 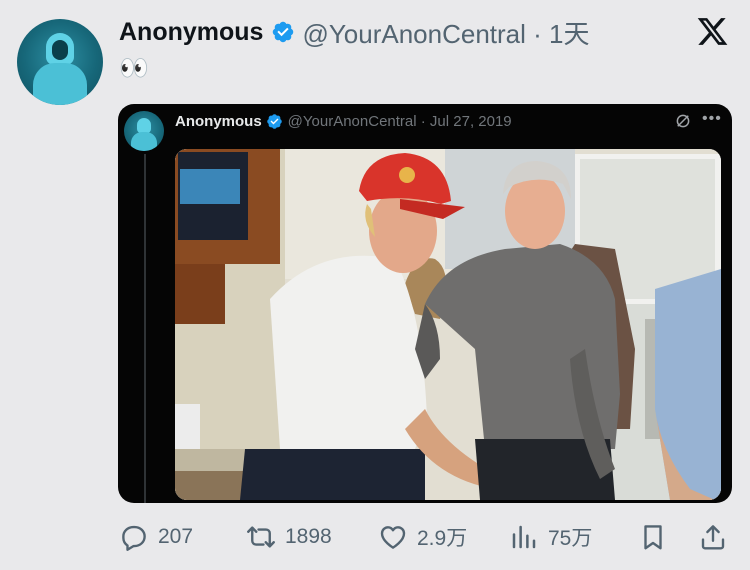 I want to click on views-button: 75万, so click(x=550, y=537).